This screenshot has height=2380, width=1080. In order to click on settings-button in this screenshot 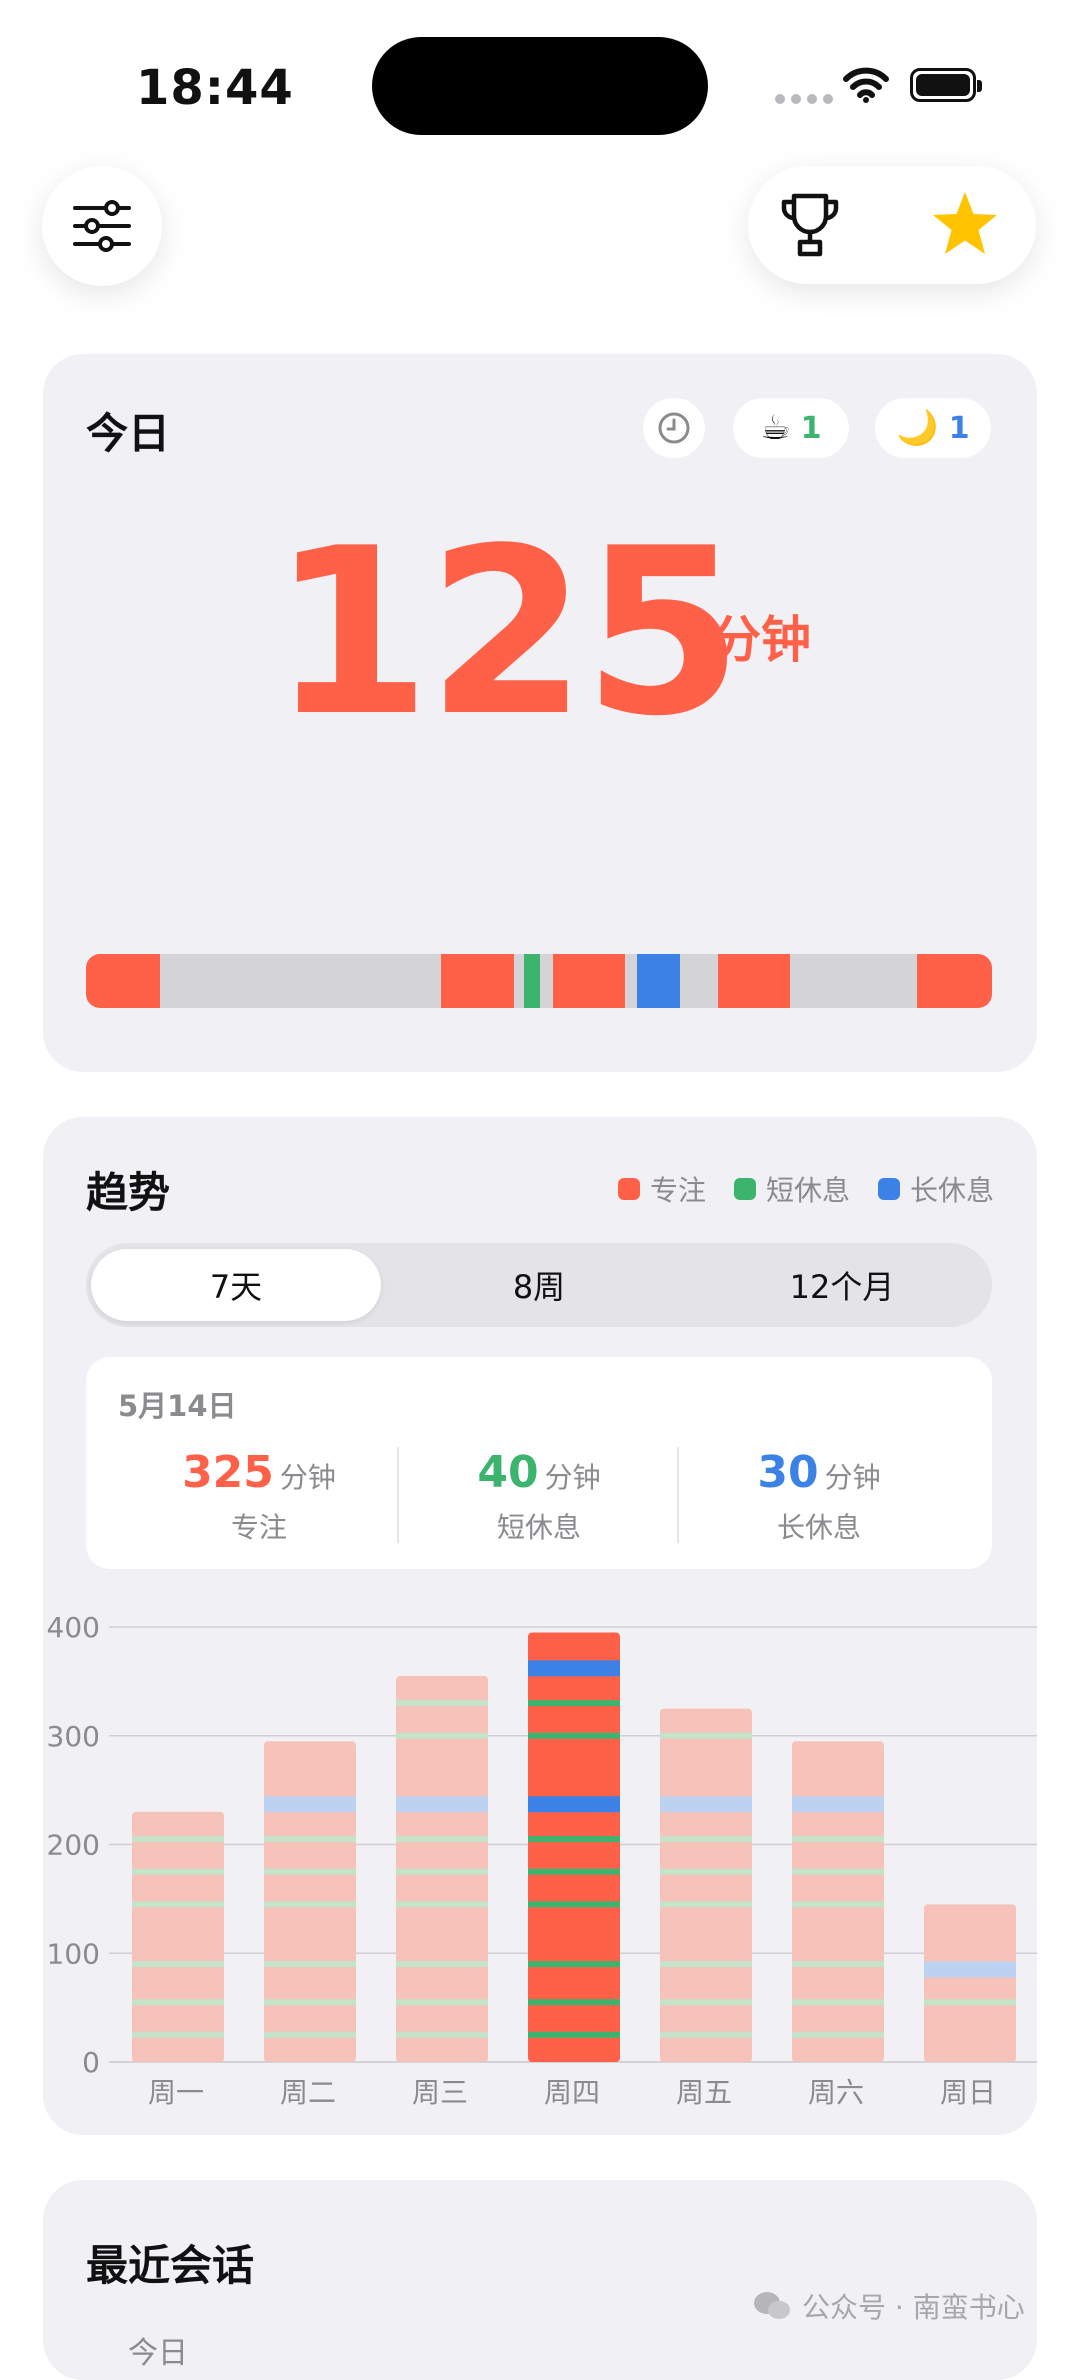, I will do `click(102, 226)`.